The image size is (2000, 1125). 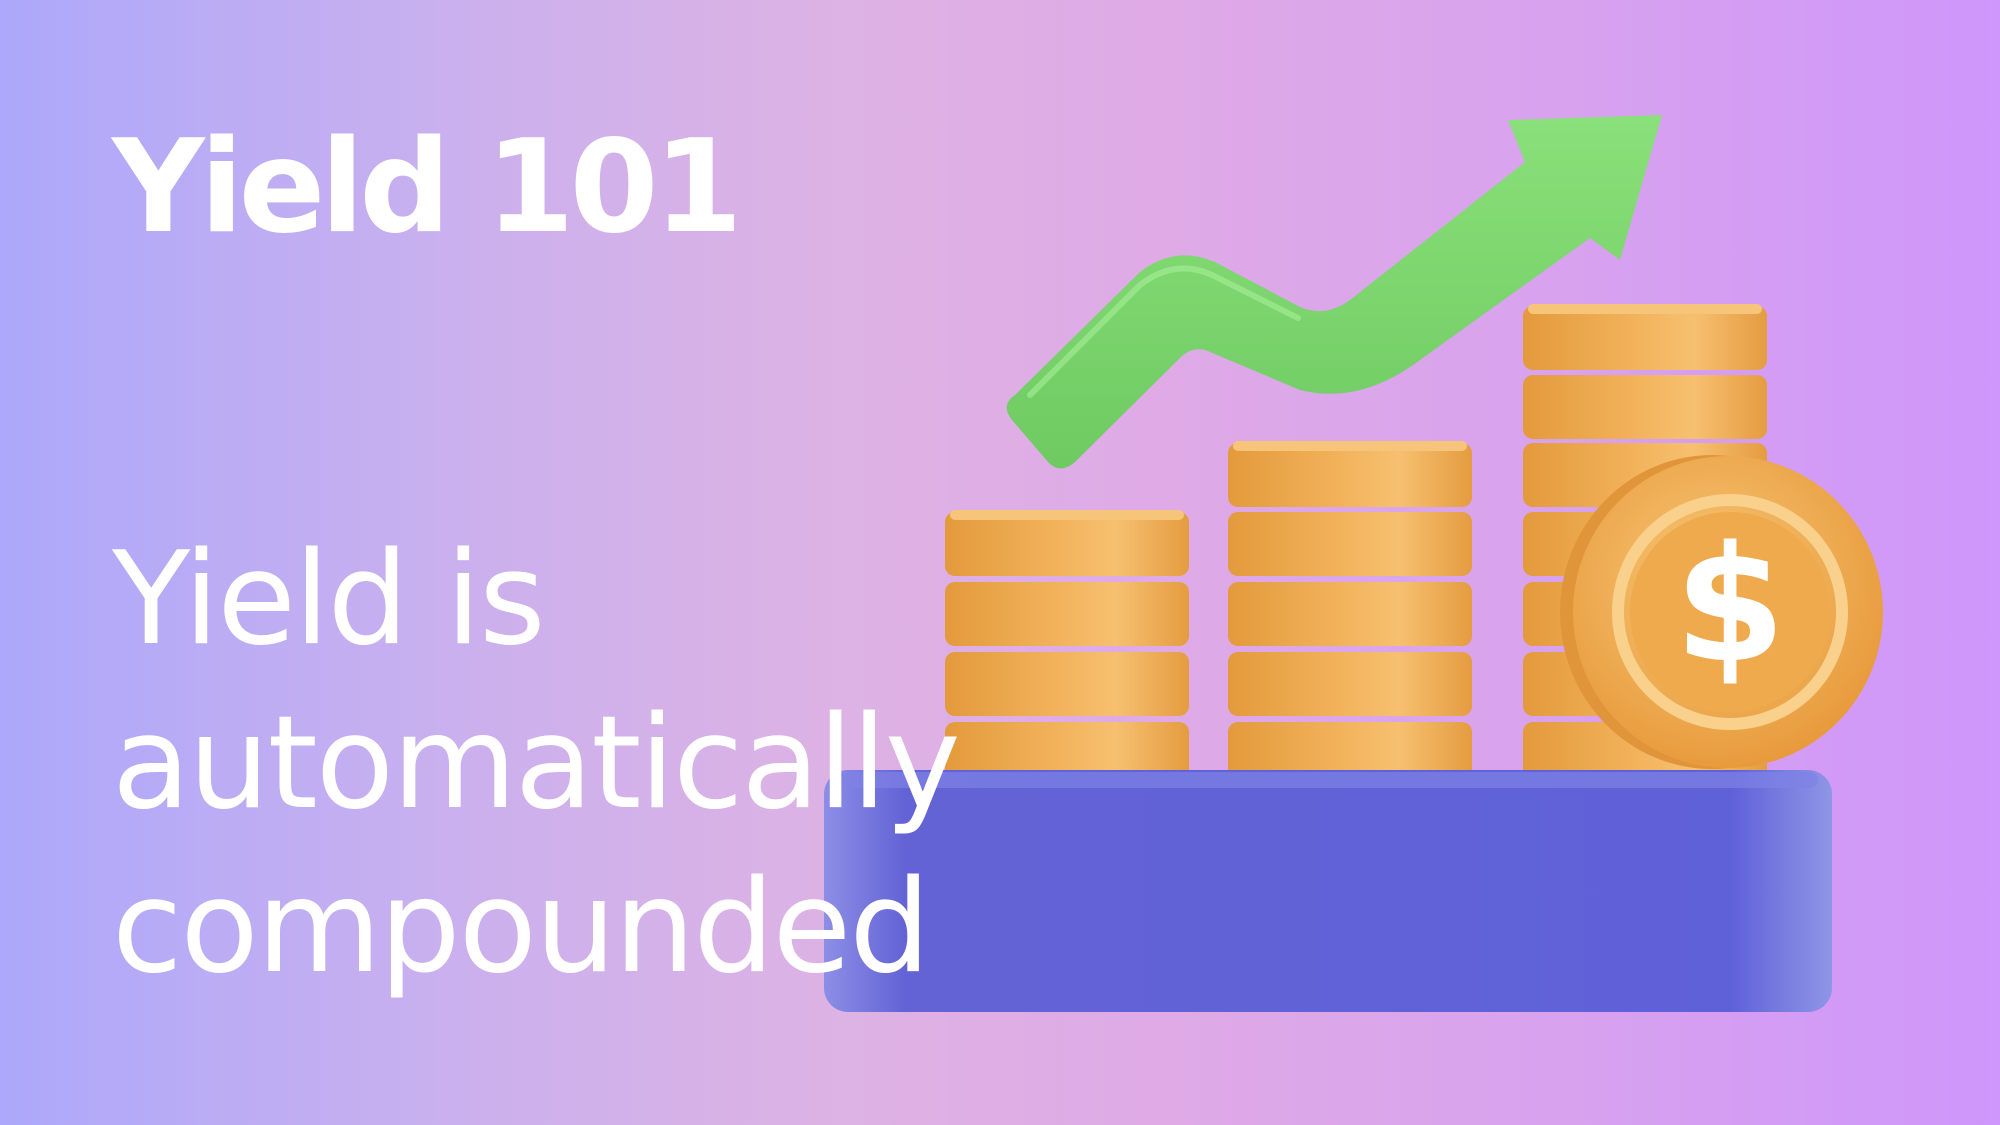 I want to click on body-line: compounded, so click(x=521, y=927).